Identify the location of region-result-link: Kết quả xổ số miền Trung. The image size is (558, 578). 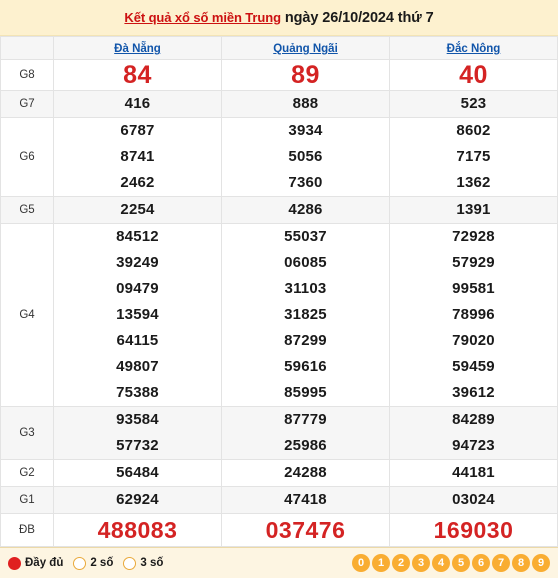
(202, 17).